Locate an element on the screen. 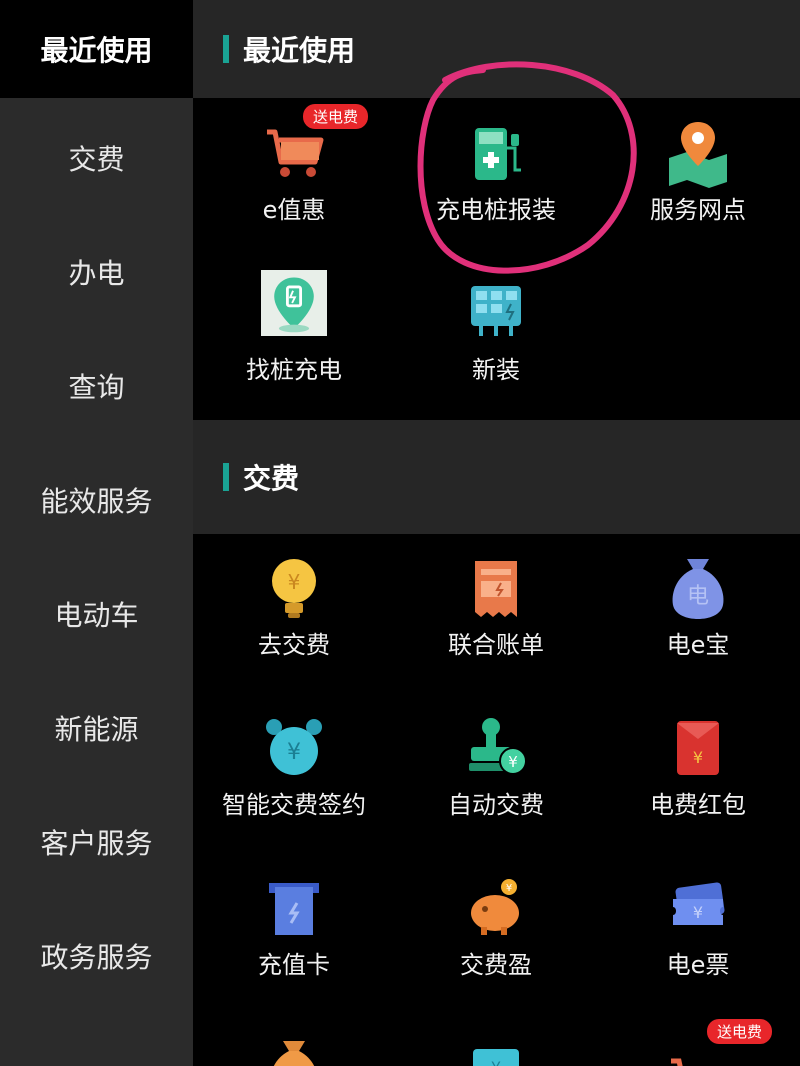 Image resolution: width=800 pixels, height=1066 pixels. sidebar-item-query: 查询 is located at coordinates (96, 386).